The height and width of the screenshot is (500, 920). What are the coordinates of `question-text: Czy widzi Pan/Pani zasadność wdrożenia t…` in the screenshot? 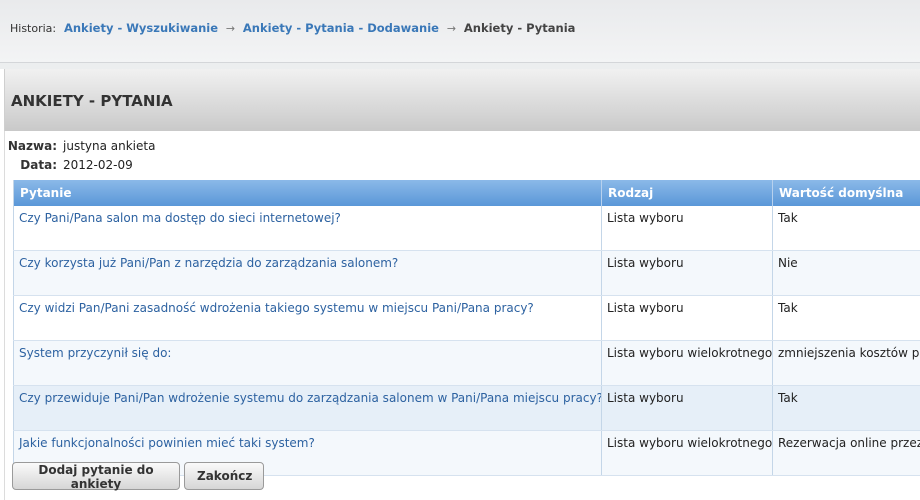 It's located at (307, 318).